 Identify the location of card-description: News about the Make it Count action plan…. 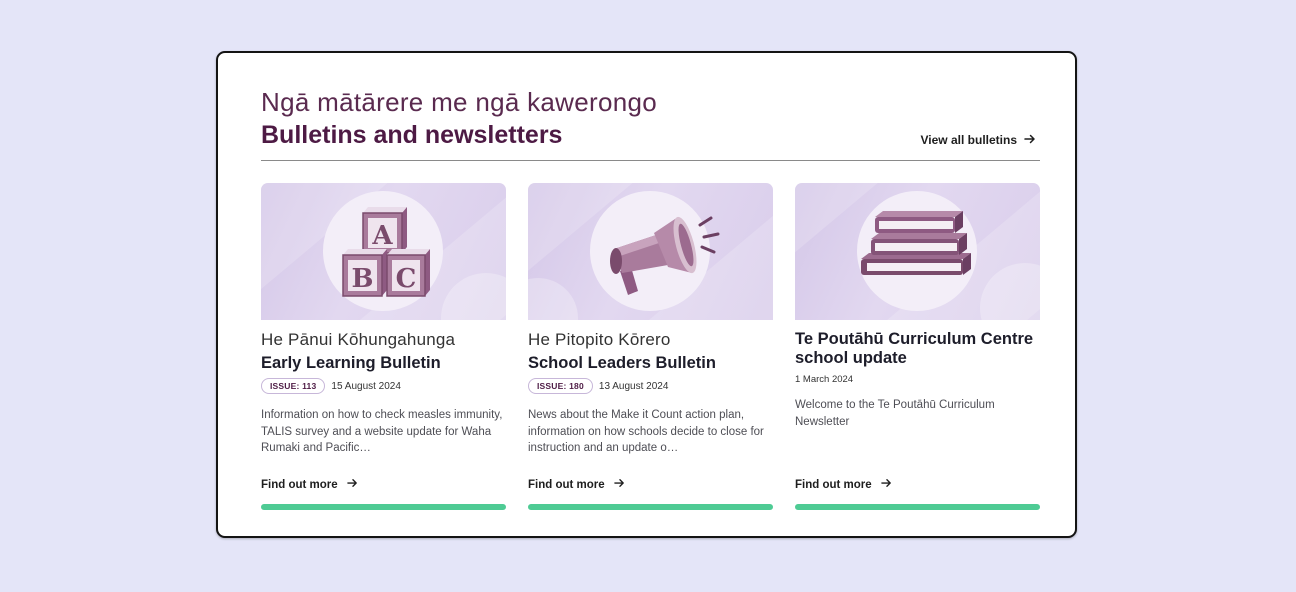
(646, 431).